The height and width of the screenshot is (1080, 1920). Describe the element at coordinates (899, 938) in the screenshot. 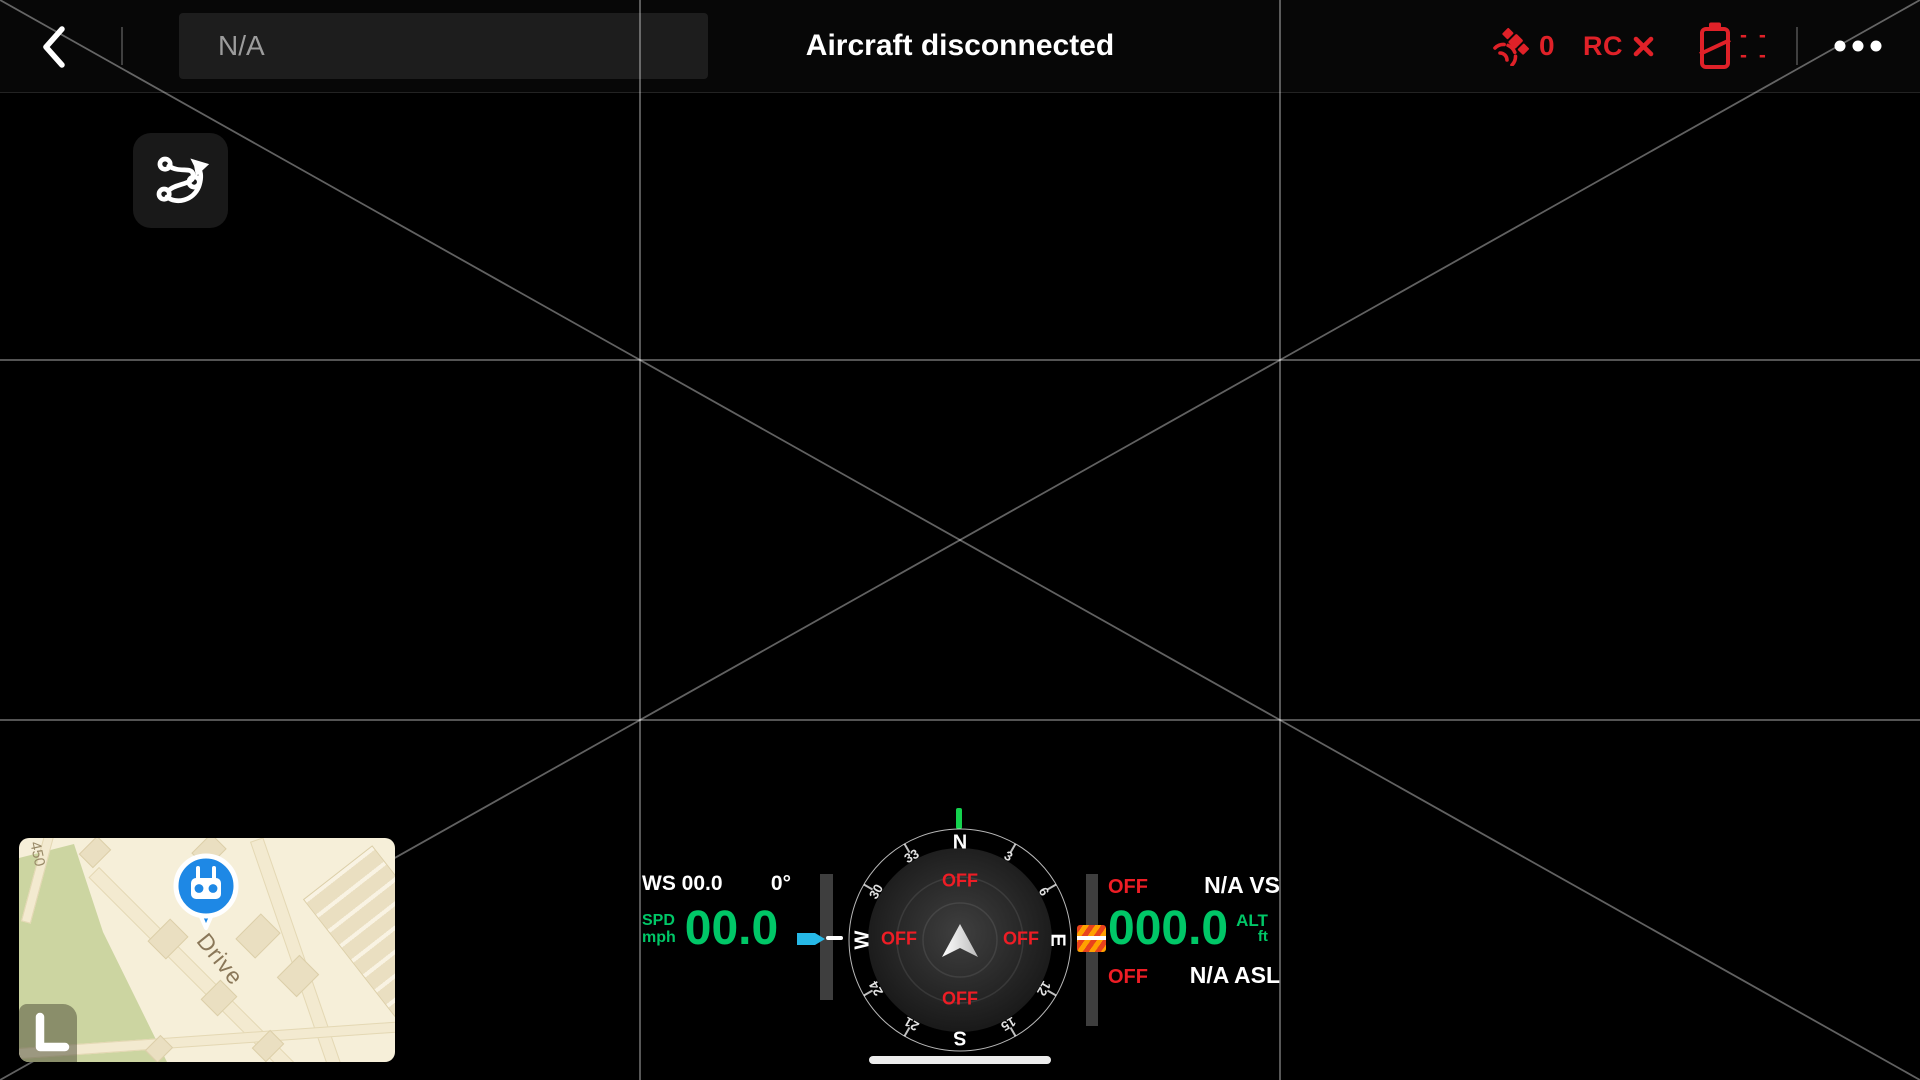

I see `compass-off-left: OFF` at that location.